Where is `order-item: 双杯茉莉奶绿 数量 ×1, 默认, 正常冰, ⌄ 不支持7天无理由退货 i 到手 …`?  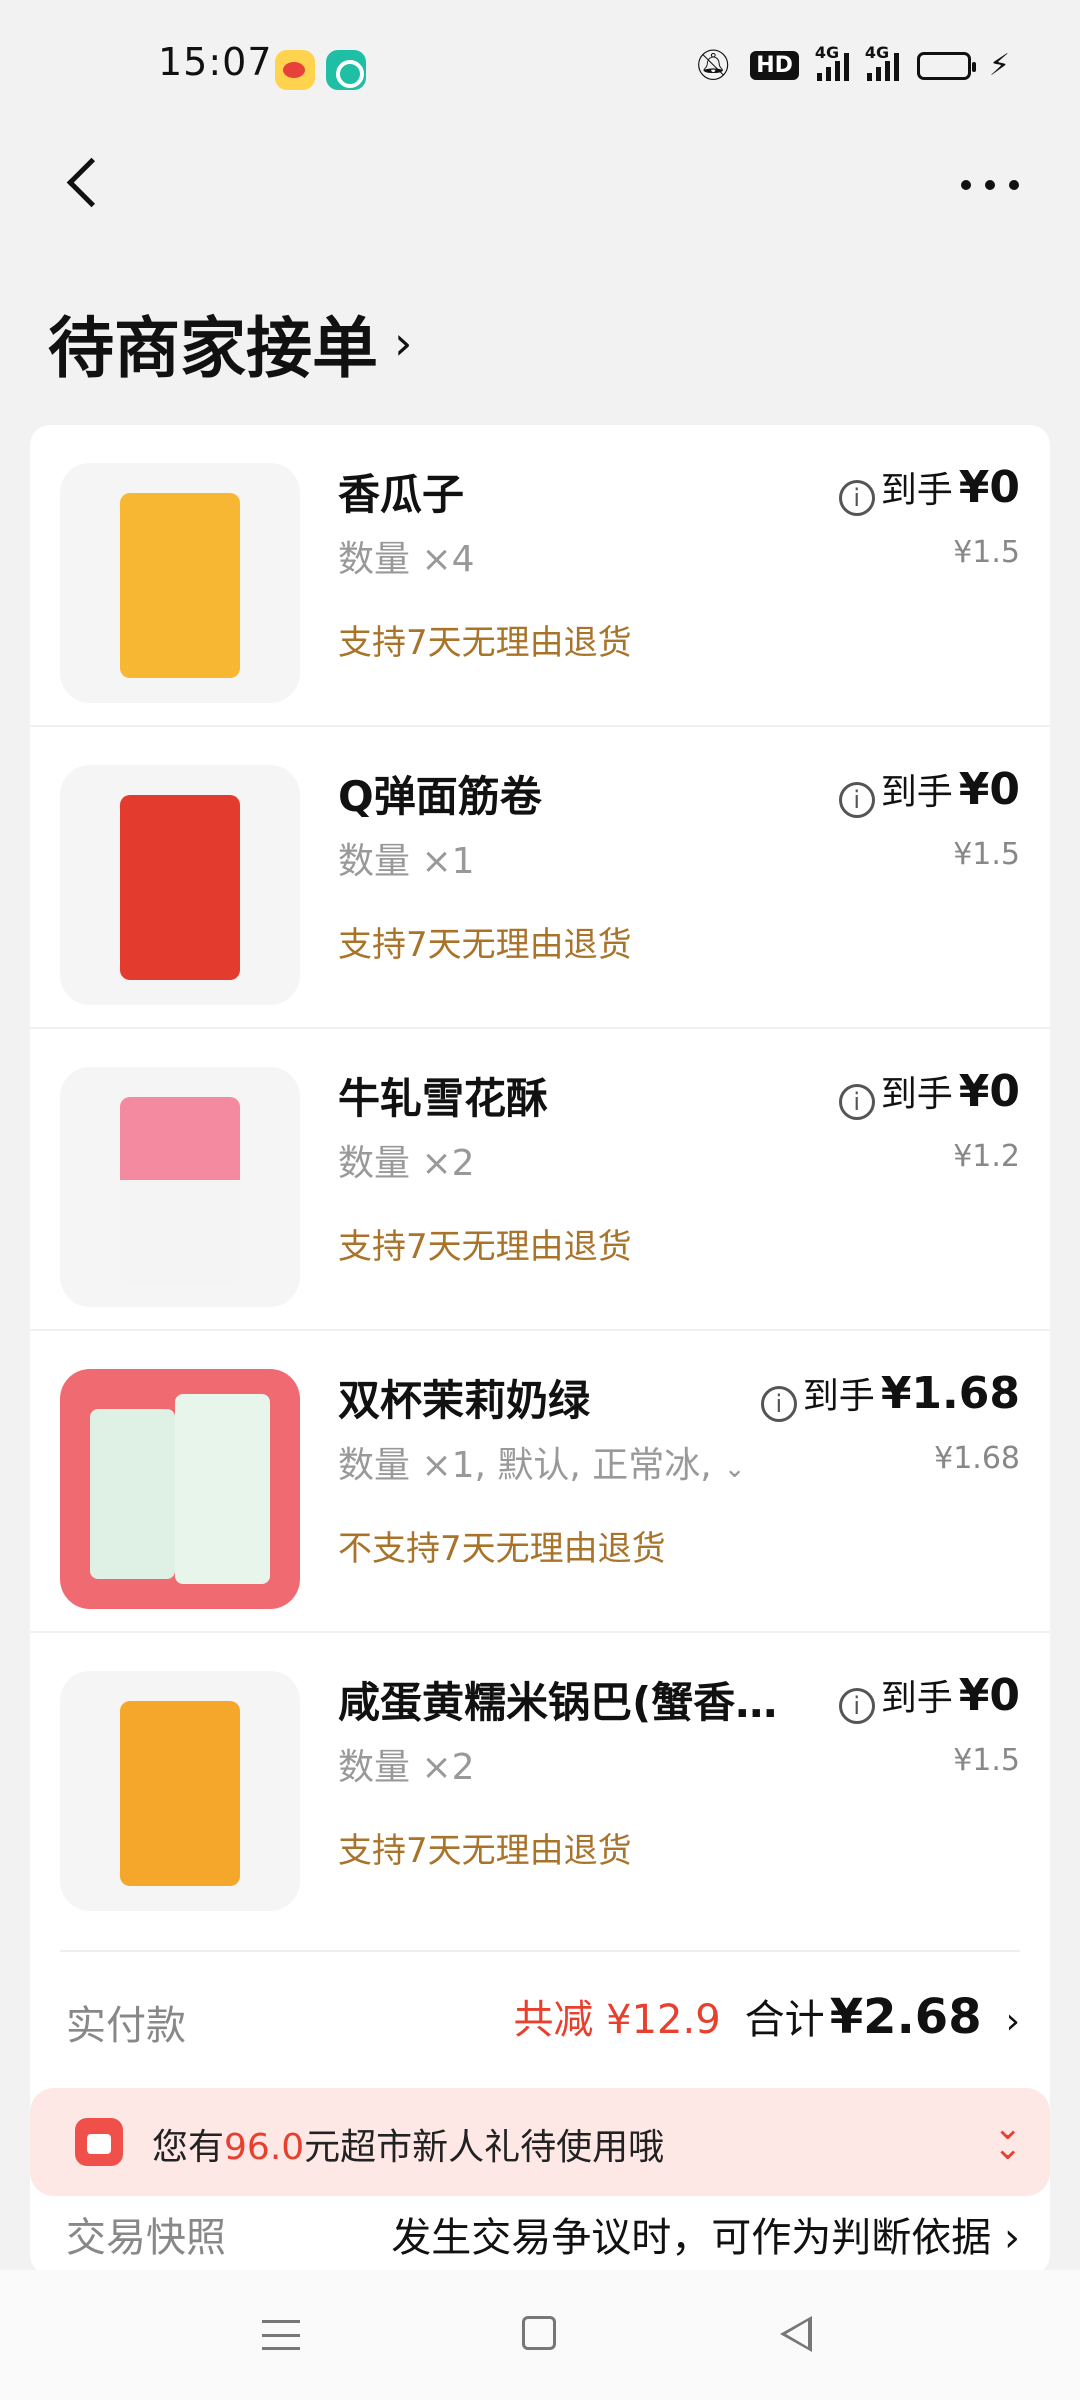
order-item: 双杯茉莉奶绿 数量 ×1, 默认, 正常冰, ⌄ 不支持7天无理由退货 i 到手 … is located at coordinates (540, 1482).